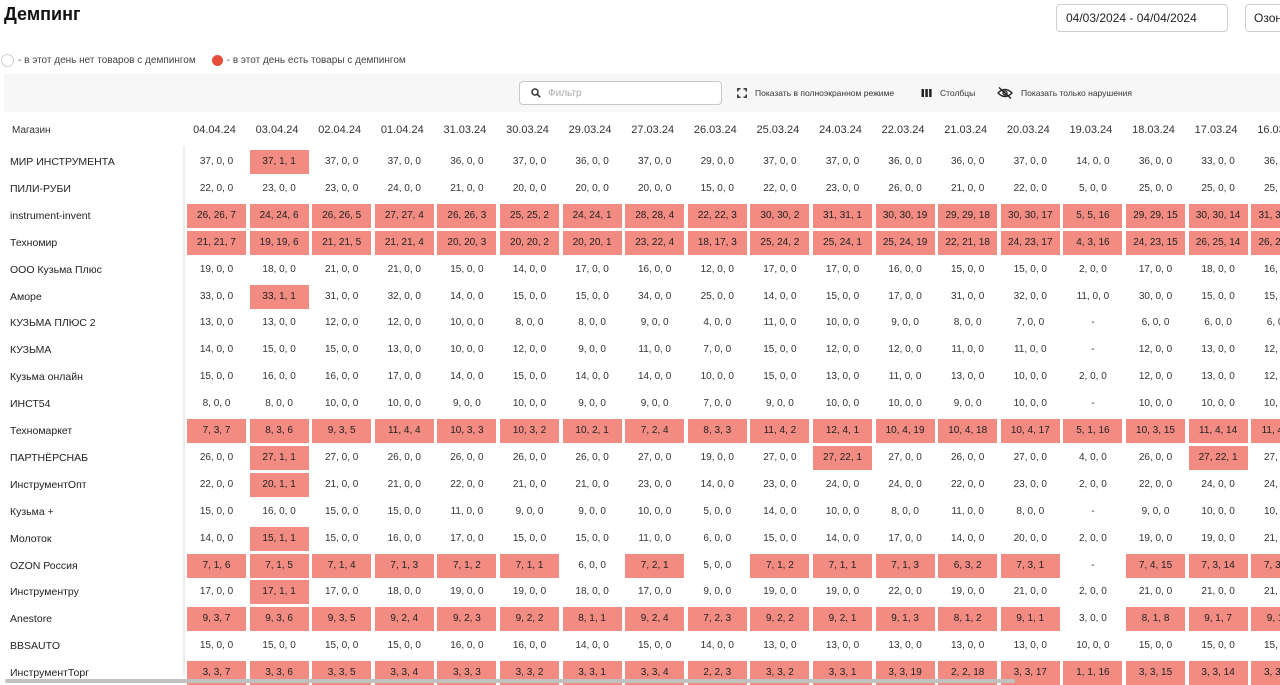 Image resolution: width=1280 pixels, height=685 pixels. What do you see at coordinates (529, 431) in the screenshot?
I see `table-cell: 10, 3, 2` at bounding box center [529, 431].